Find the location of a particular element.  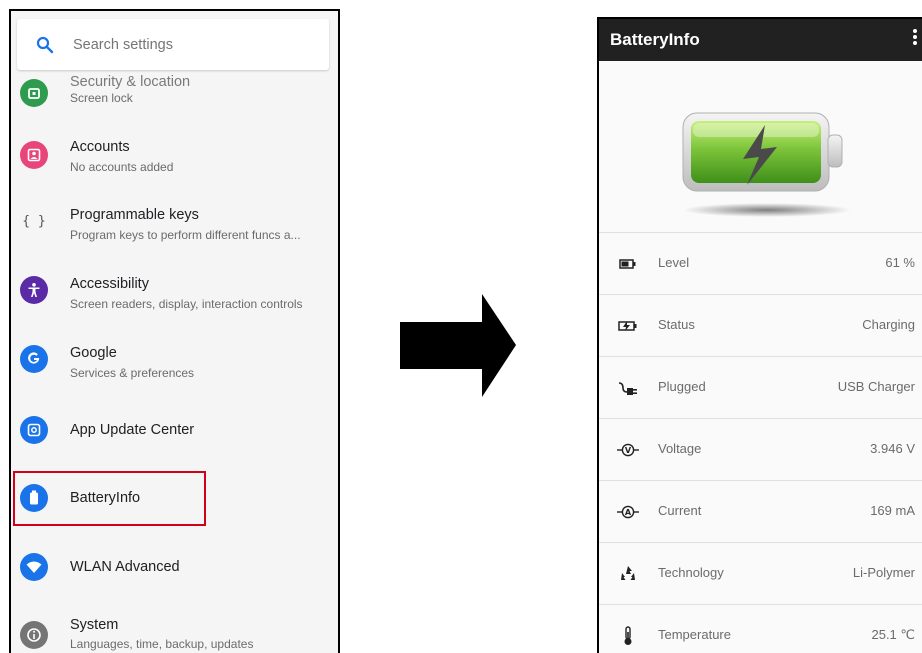

settings-item-title: System is located at coordinates (94, 625).